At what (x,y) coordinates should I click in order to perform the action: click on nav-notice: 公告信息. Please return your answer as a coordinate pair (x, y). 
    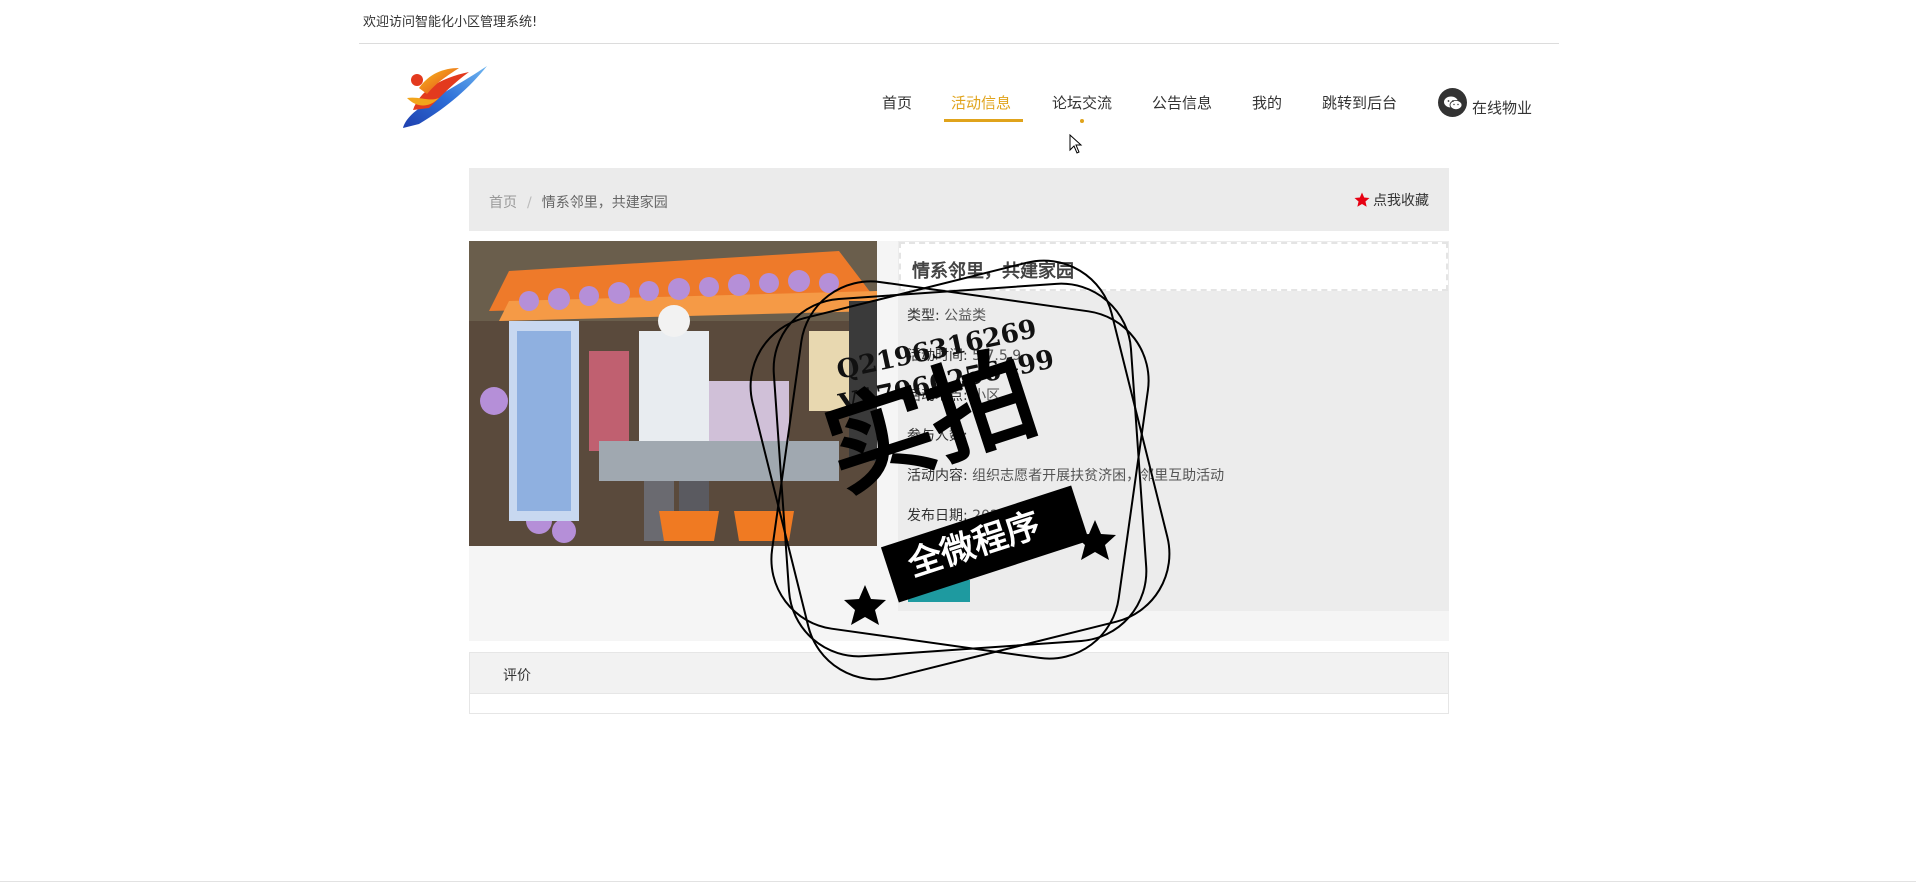
    Looking at the image, I should click on (1182, 102).